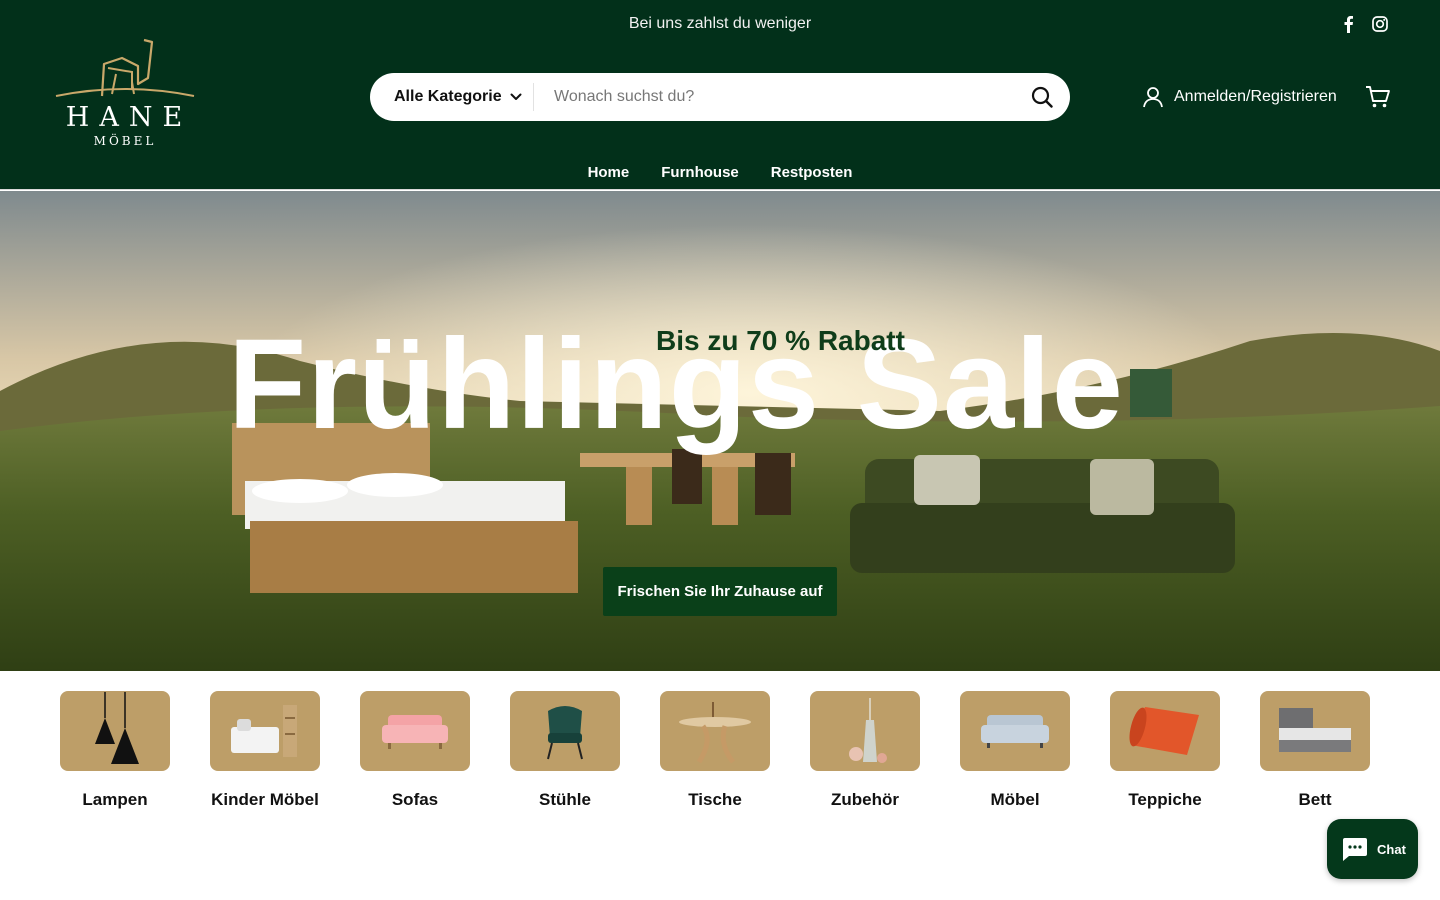 This screenshot has width=1440, height=900. What do you see at coordinates (125, 94) in the screenshot?
I see `brand-logo: HANE MÖBEL` at bounding box center [125, 94].